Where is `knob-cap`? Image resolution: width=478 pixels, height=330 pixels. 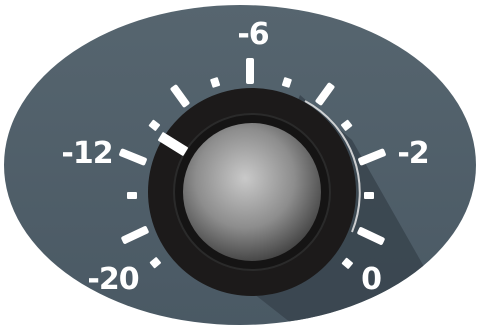
knob-cap is located at coordinates (252, 192).